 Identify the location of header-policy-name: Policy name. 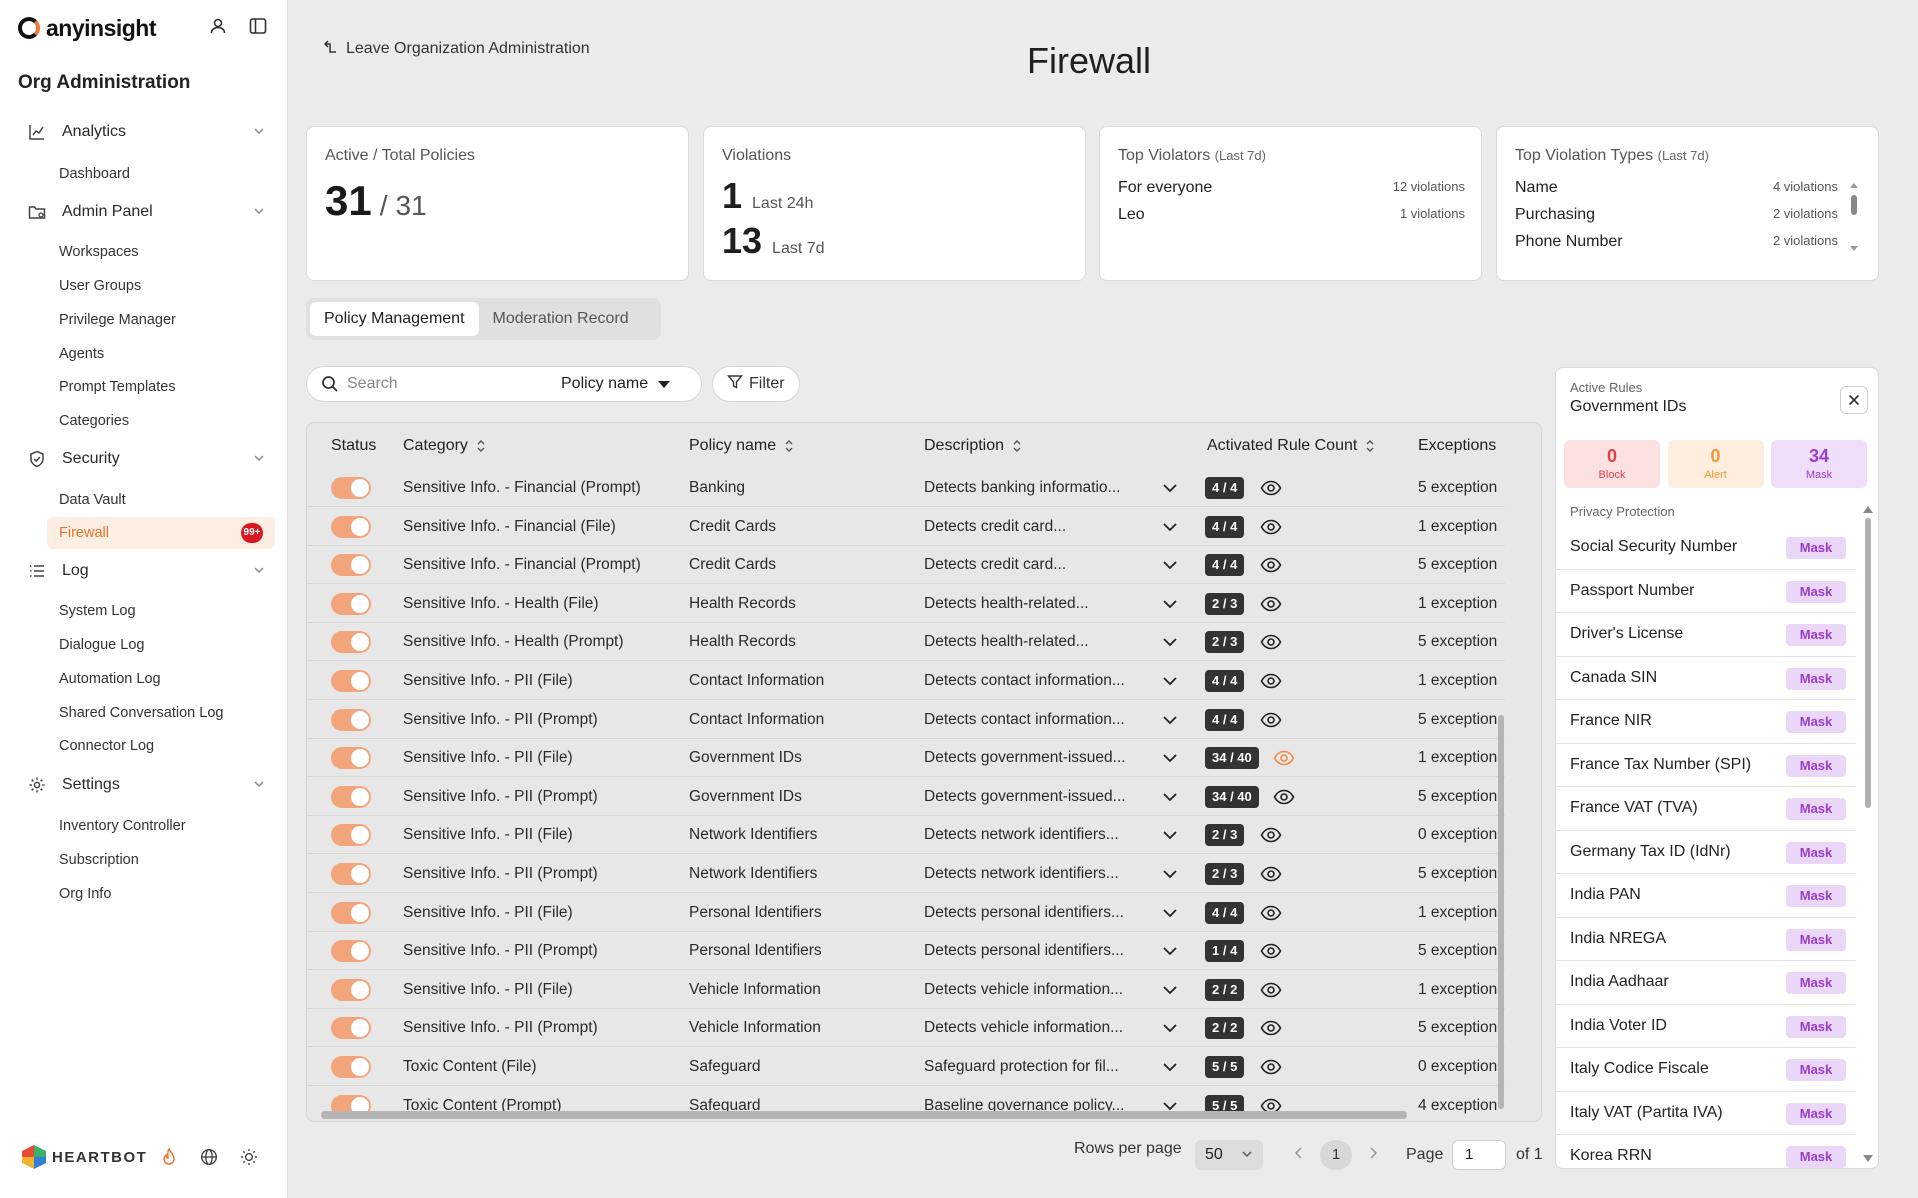
(741, 446).